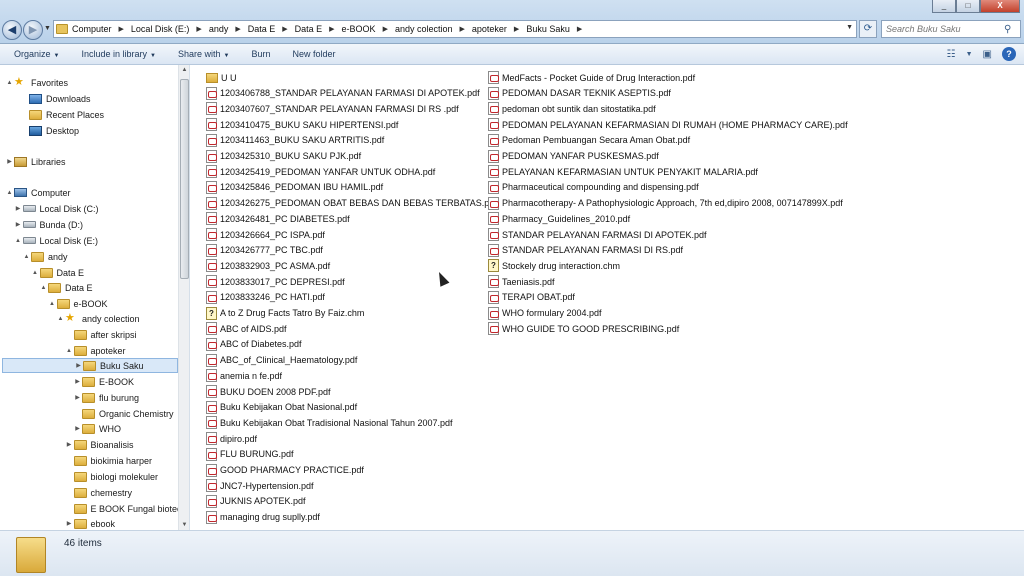 The height and width of the screenshot is (576, 1024). Describe the element at coordinates (231, 438) in the screenshot. I see `file-item: dipiro.pdf` at that location.